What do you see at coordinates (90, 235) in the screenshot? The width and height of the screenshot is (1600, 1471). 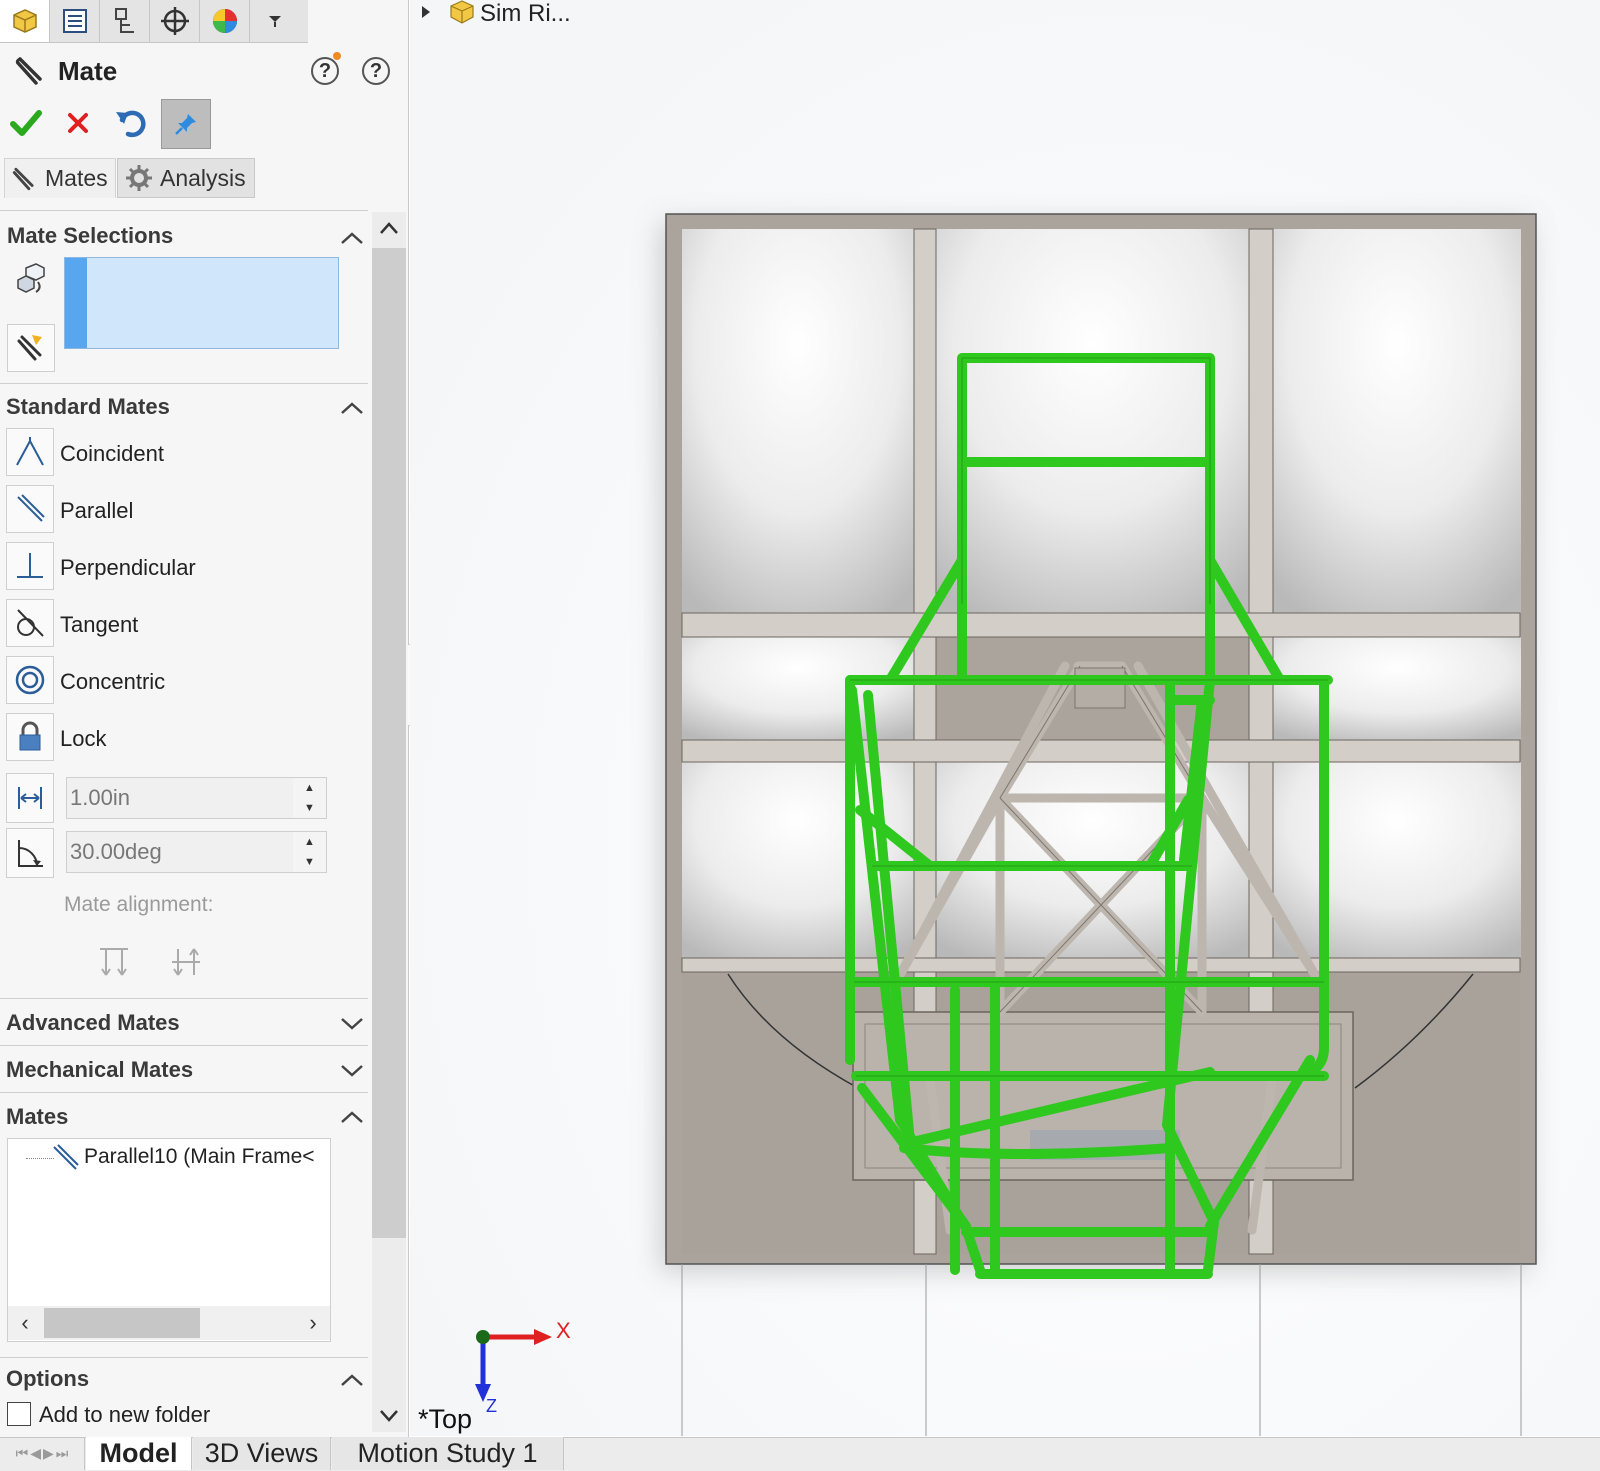 I see `mate-selections-header: Mate Selections` at bounding box center [90, 235].